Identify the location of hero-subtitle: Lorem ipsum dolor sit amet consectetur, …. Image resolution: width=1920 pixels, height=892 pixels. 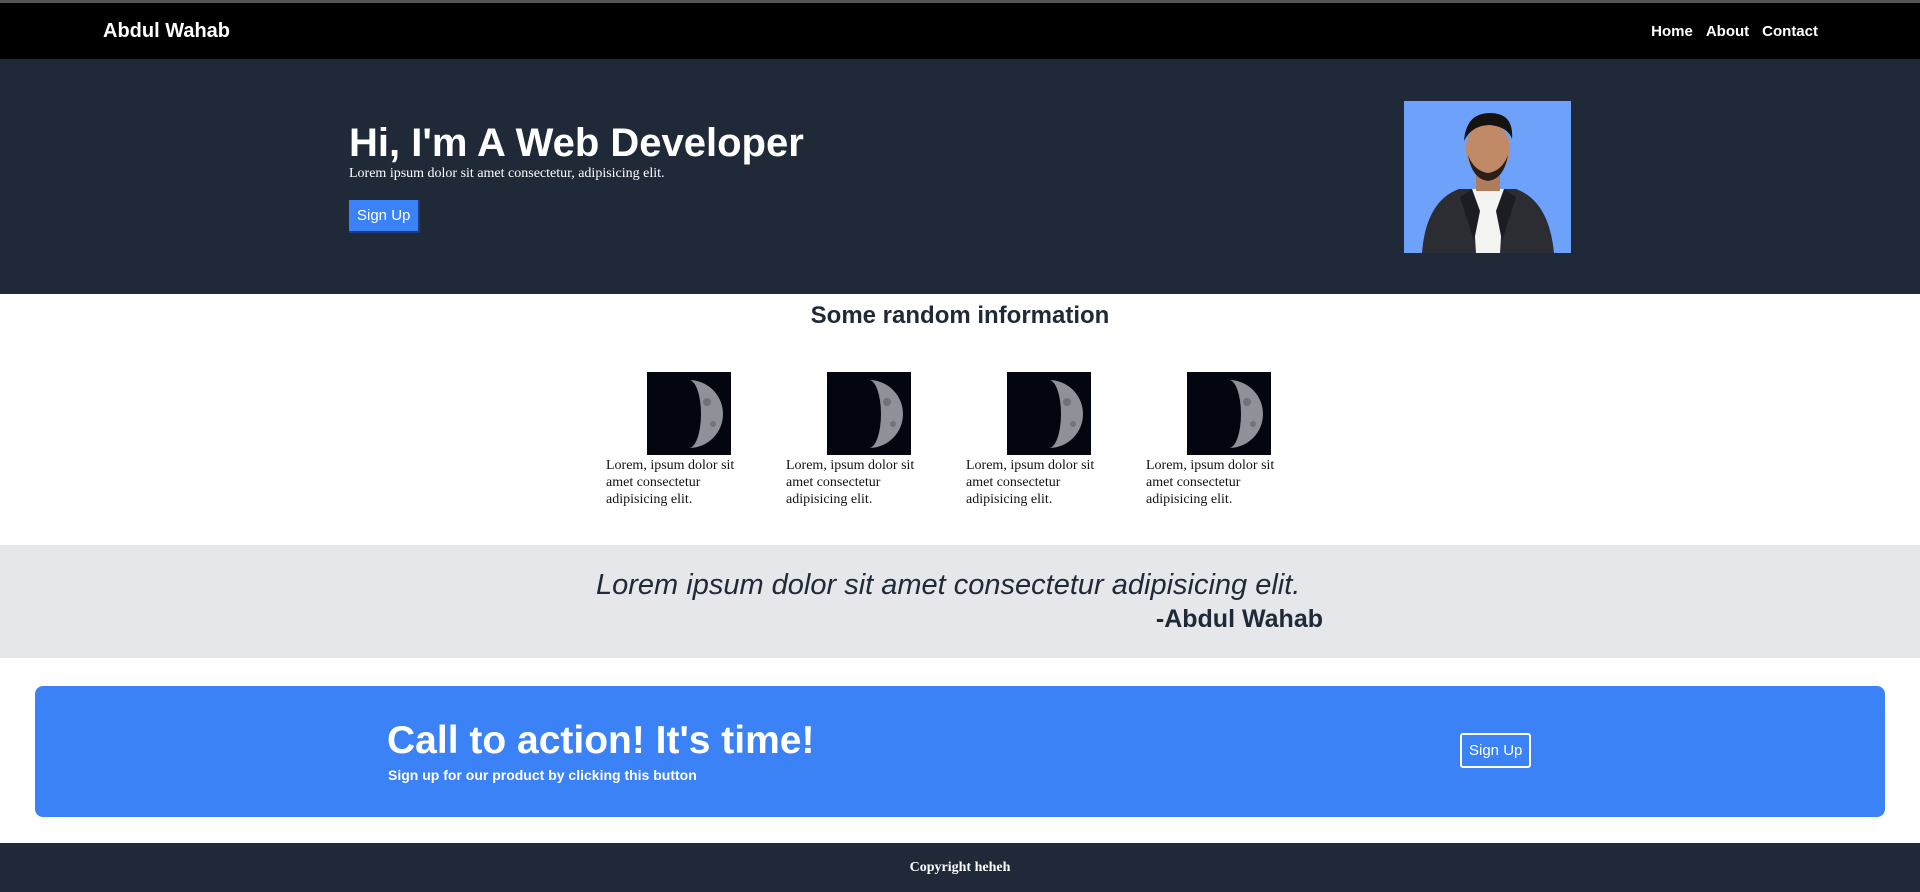
(507, 173).